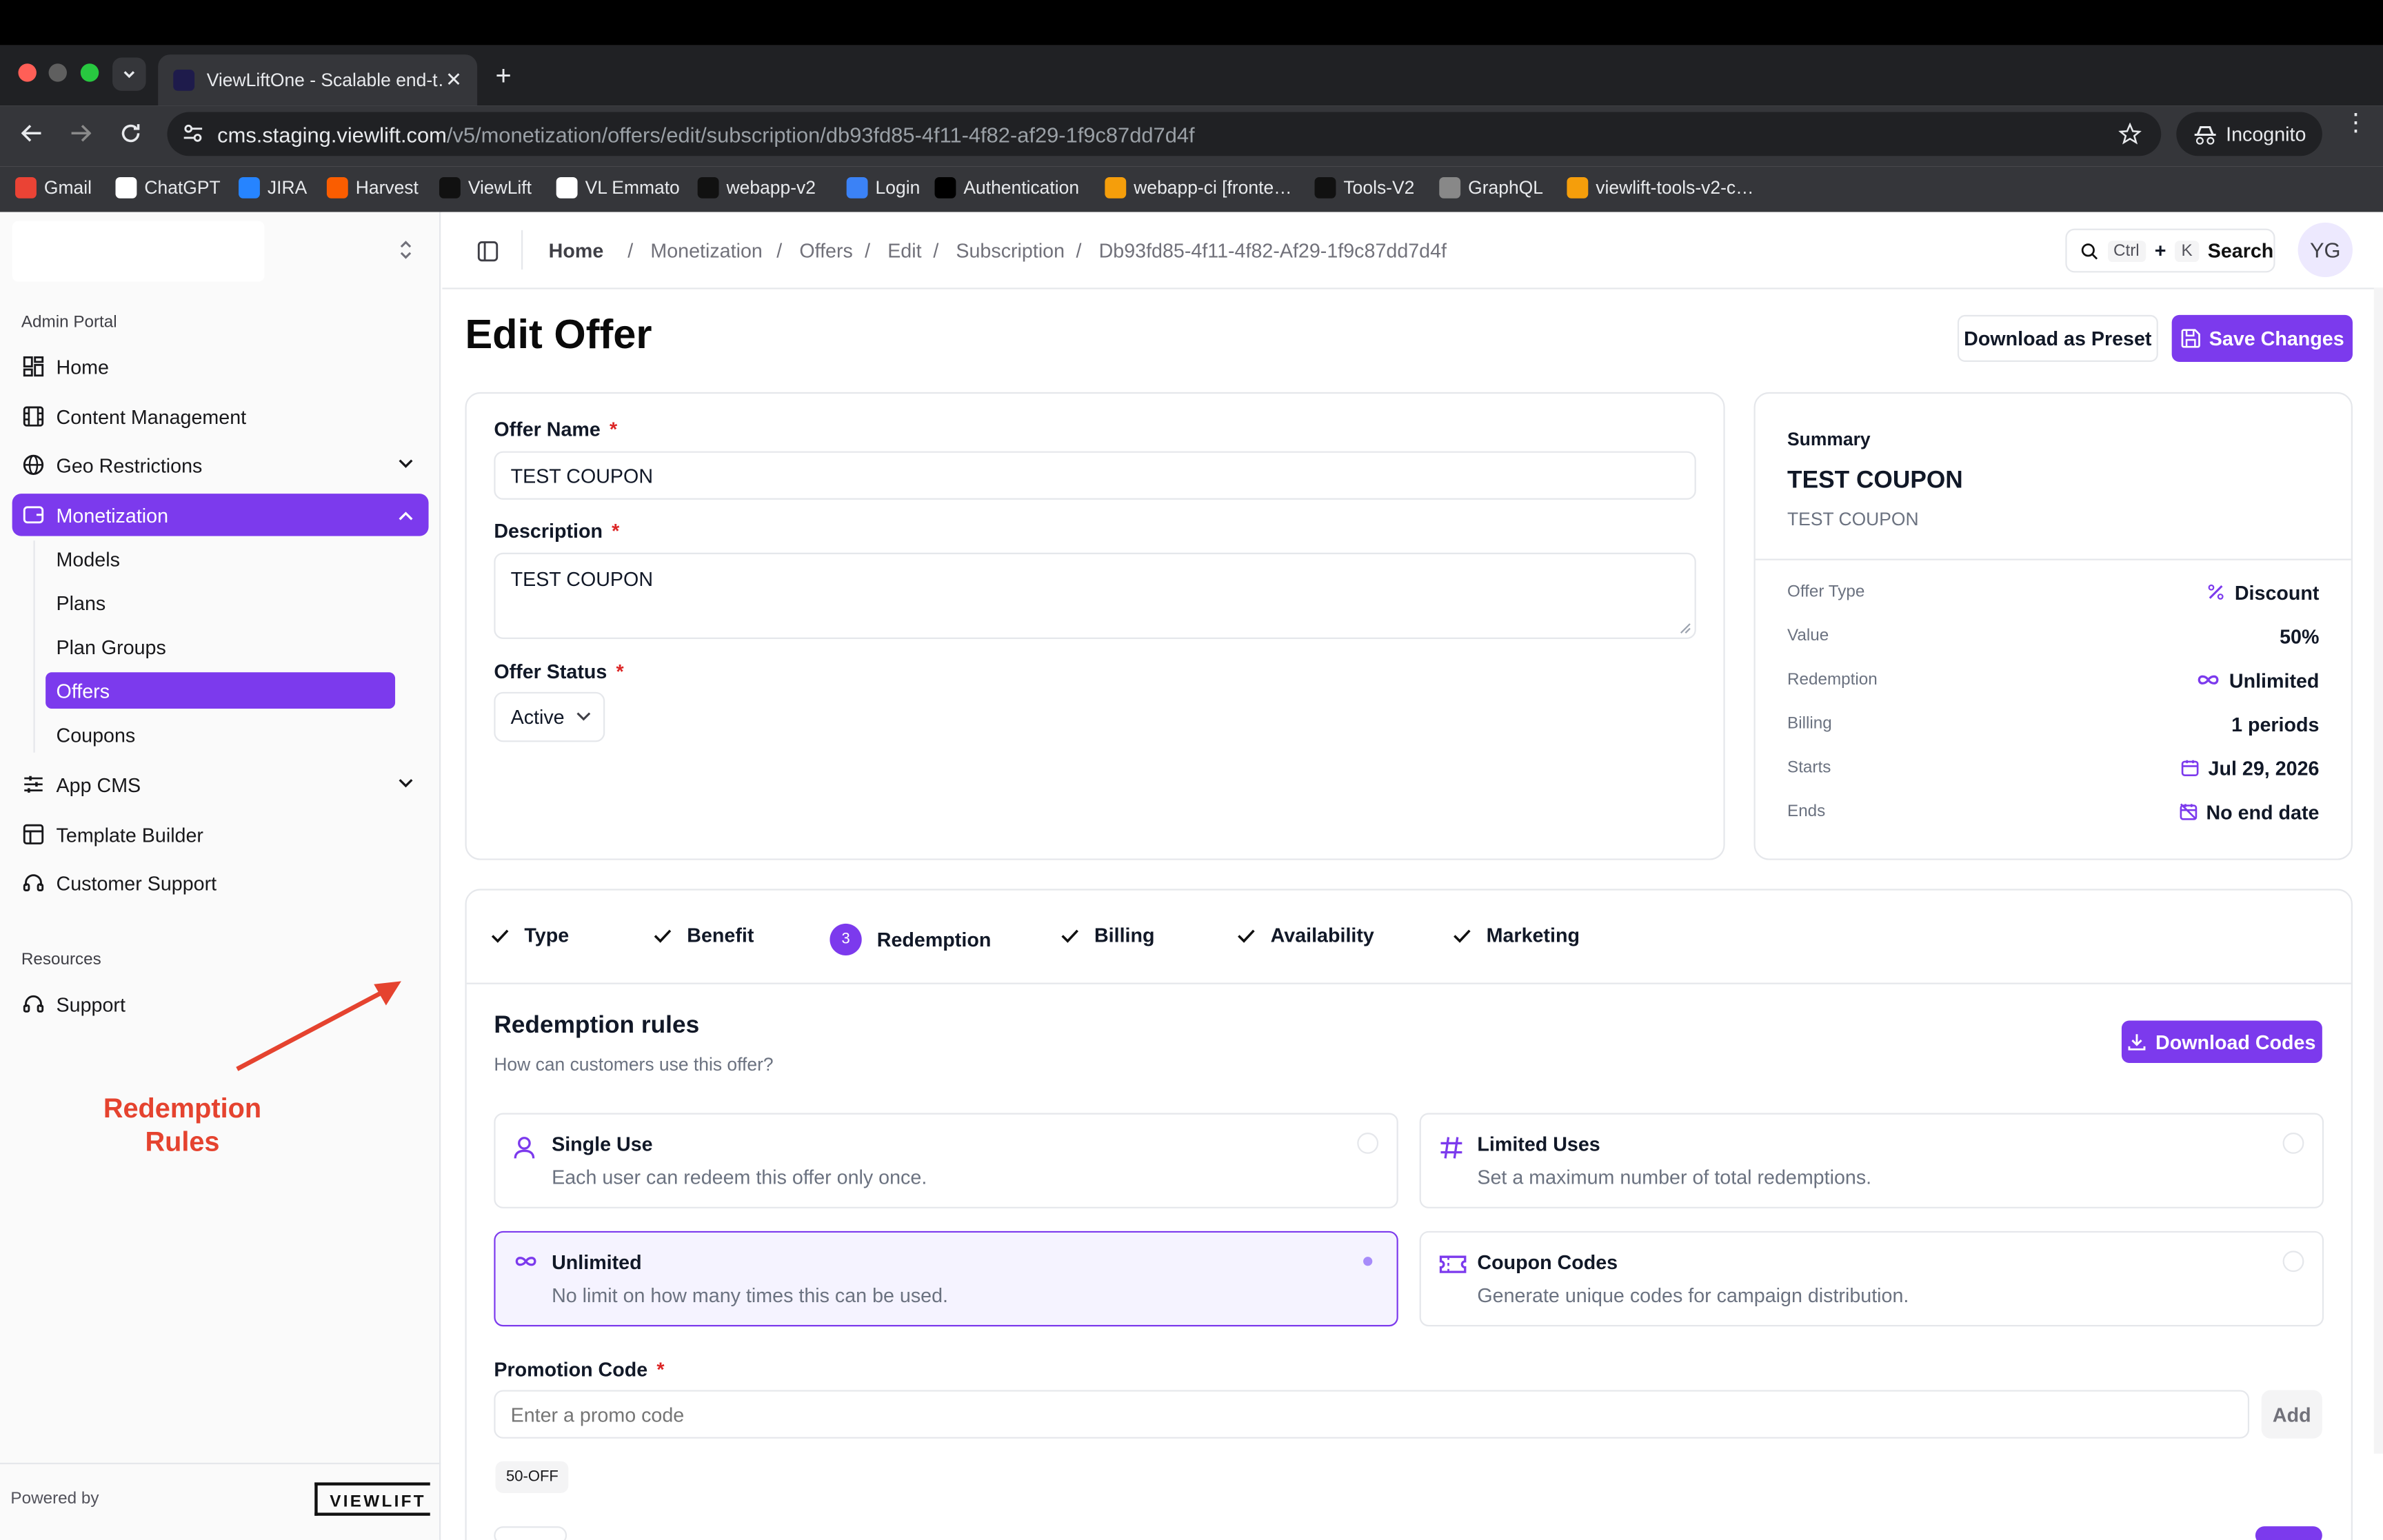  What do you see at coordinates (318, 80) in the screenshot?
I see `browser-tab: ViewLiftOne - Scalable end-t… ✕` at bounding box center [318, 80].